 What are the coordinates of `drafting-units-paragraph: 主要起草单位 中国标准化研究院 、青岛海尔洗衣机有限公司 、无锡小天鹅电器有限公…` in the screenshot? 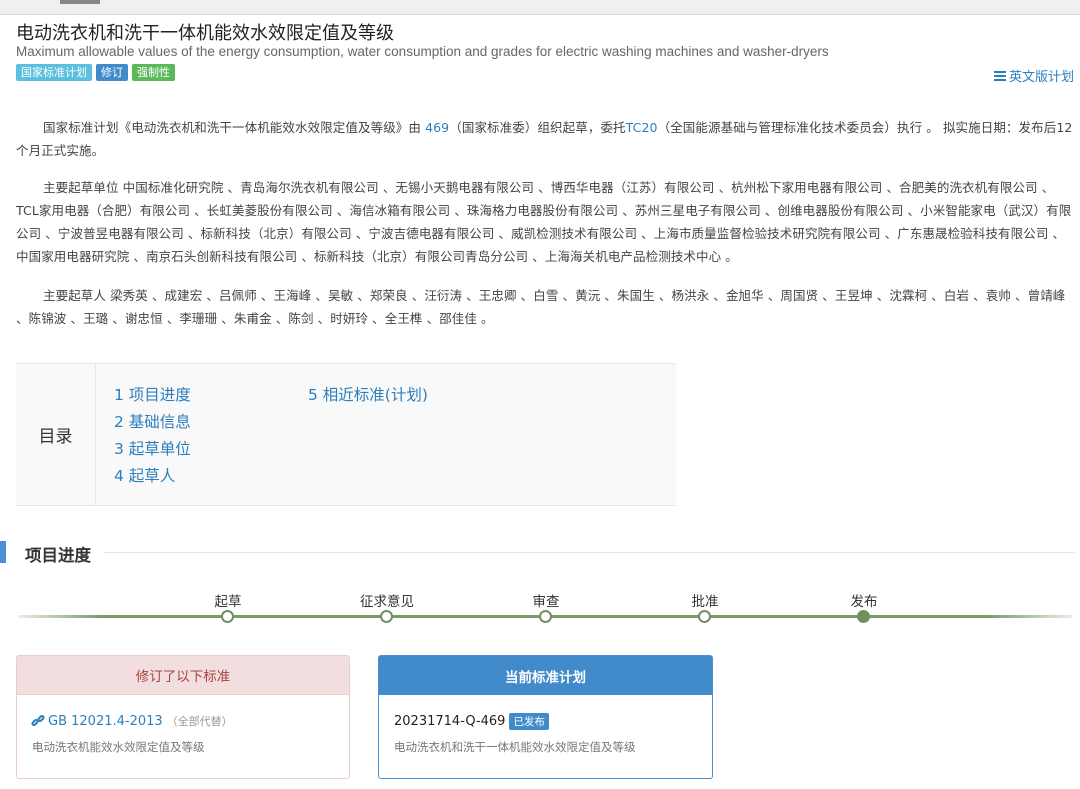 It's located at (544, 222).